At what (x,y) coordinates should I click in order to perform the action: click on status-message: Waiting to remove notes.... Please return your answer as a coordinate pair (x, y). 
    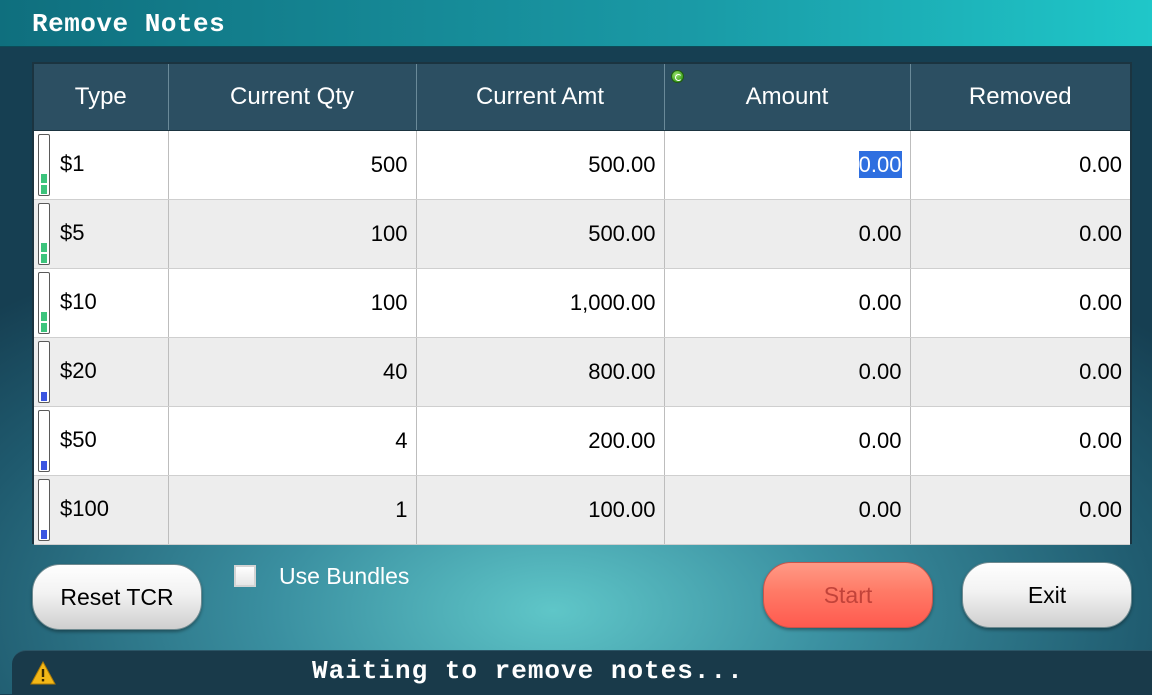
    Looking at the image, I should click on (528, 671).